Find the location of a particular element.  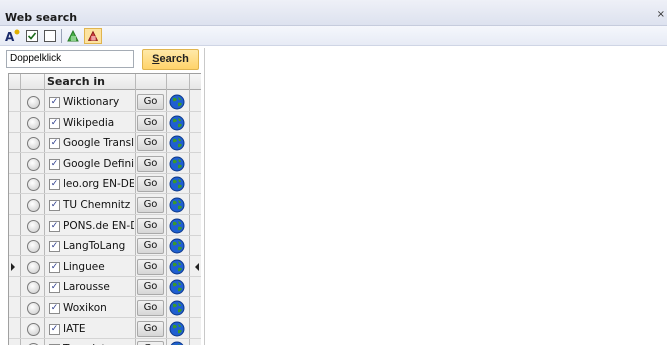

table-row: ✓ Linguee Go is located at coordinates (105, 267).